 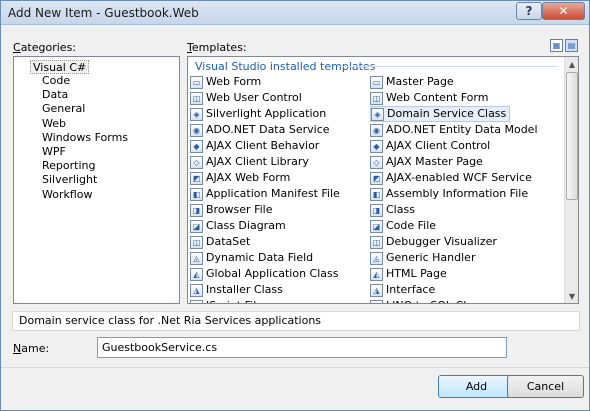 I want to click on template-item: ◫ Web Content Form, so click(x=429, y=98).